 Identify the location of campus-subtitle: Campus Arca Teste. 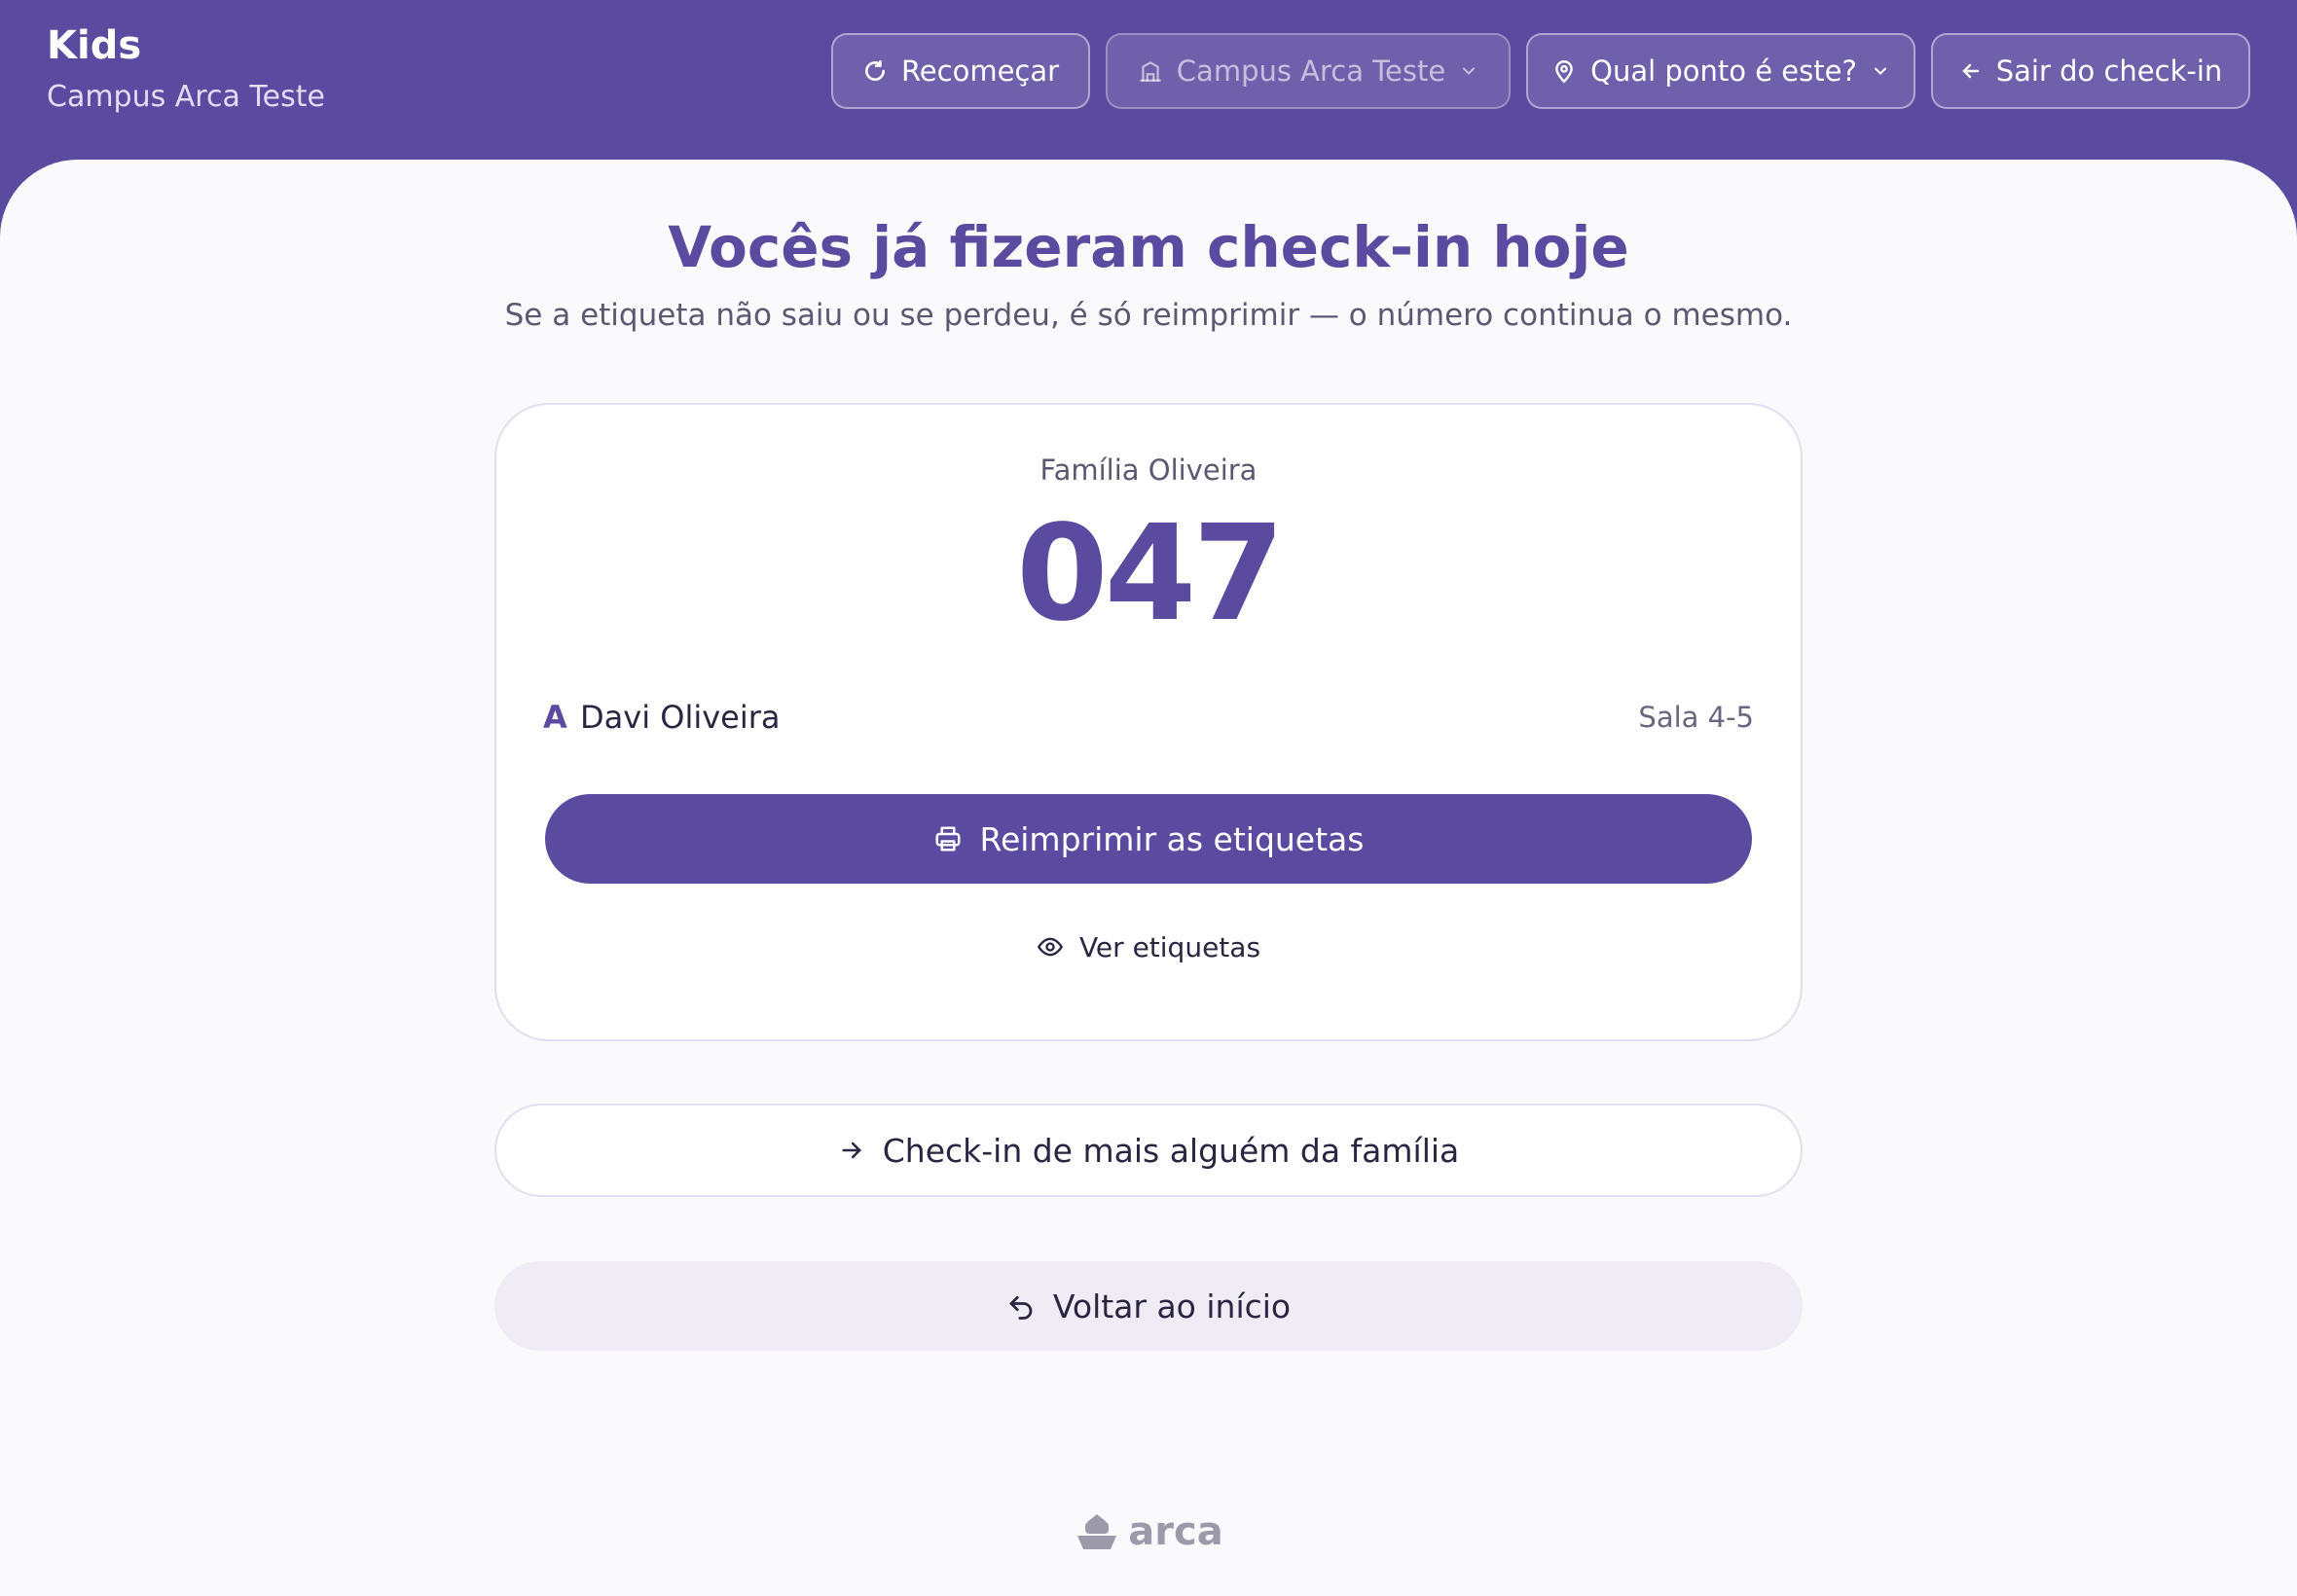
(186, 97).